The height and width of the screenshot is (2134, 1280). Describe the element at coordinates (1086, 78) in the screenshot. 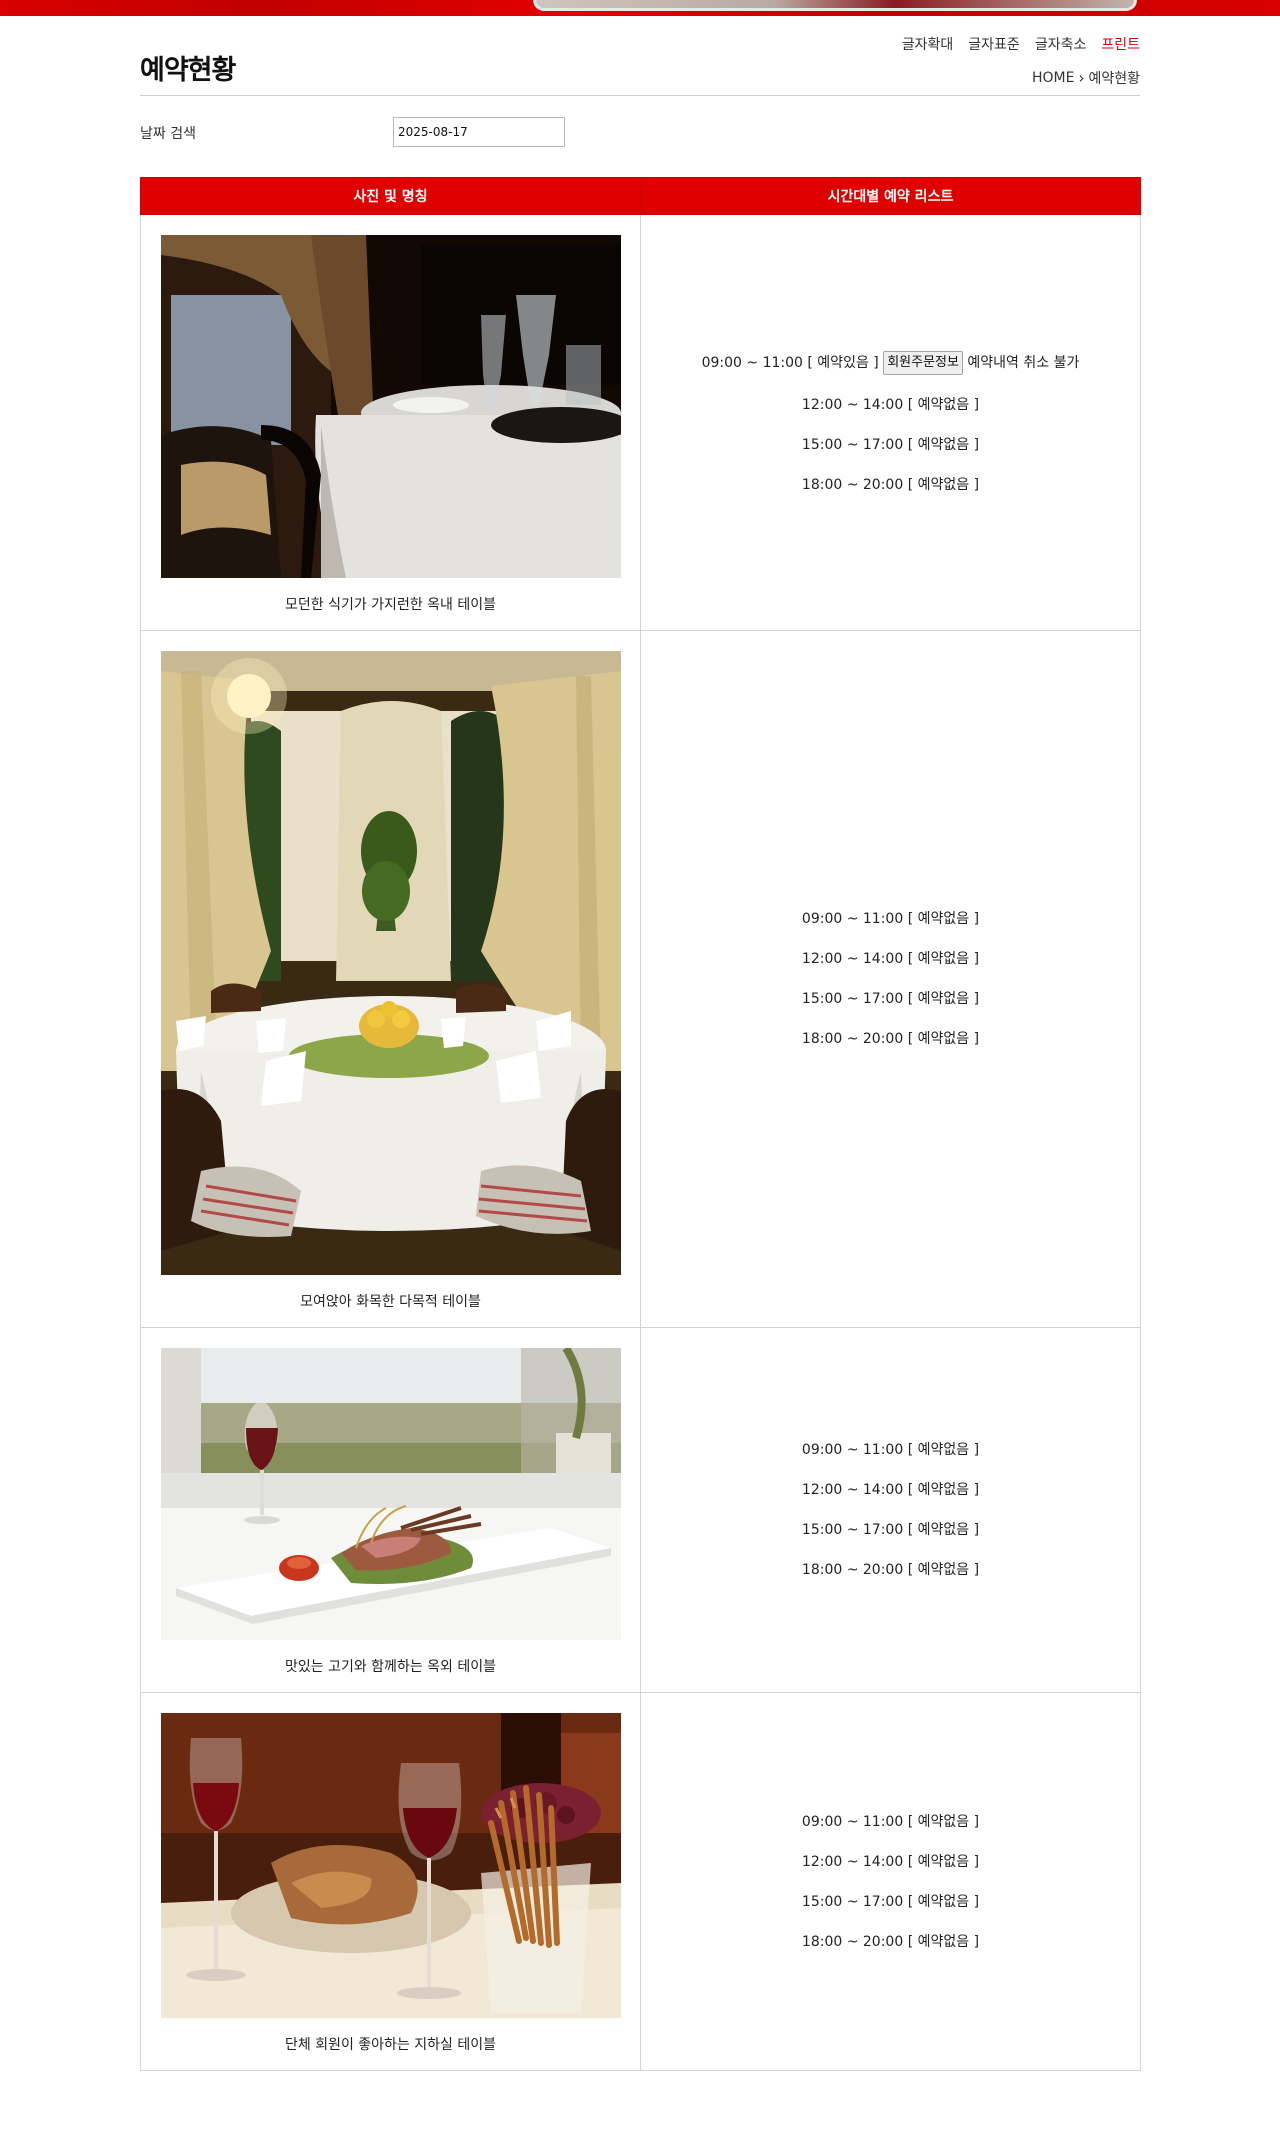

I see `breadcrumb: HOME › 예약현황` at that location.